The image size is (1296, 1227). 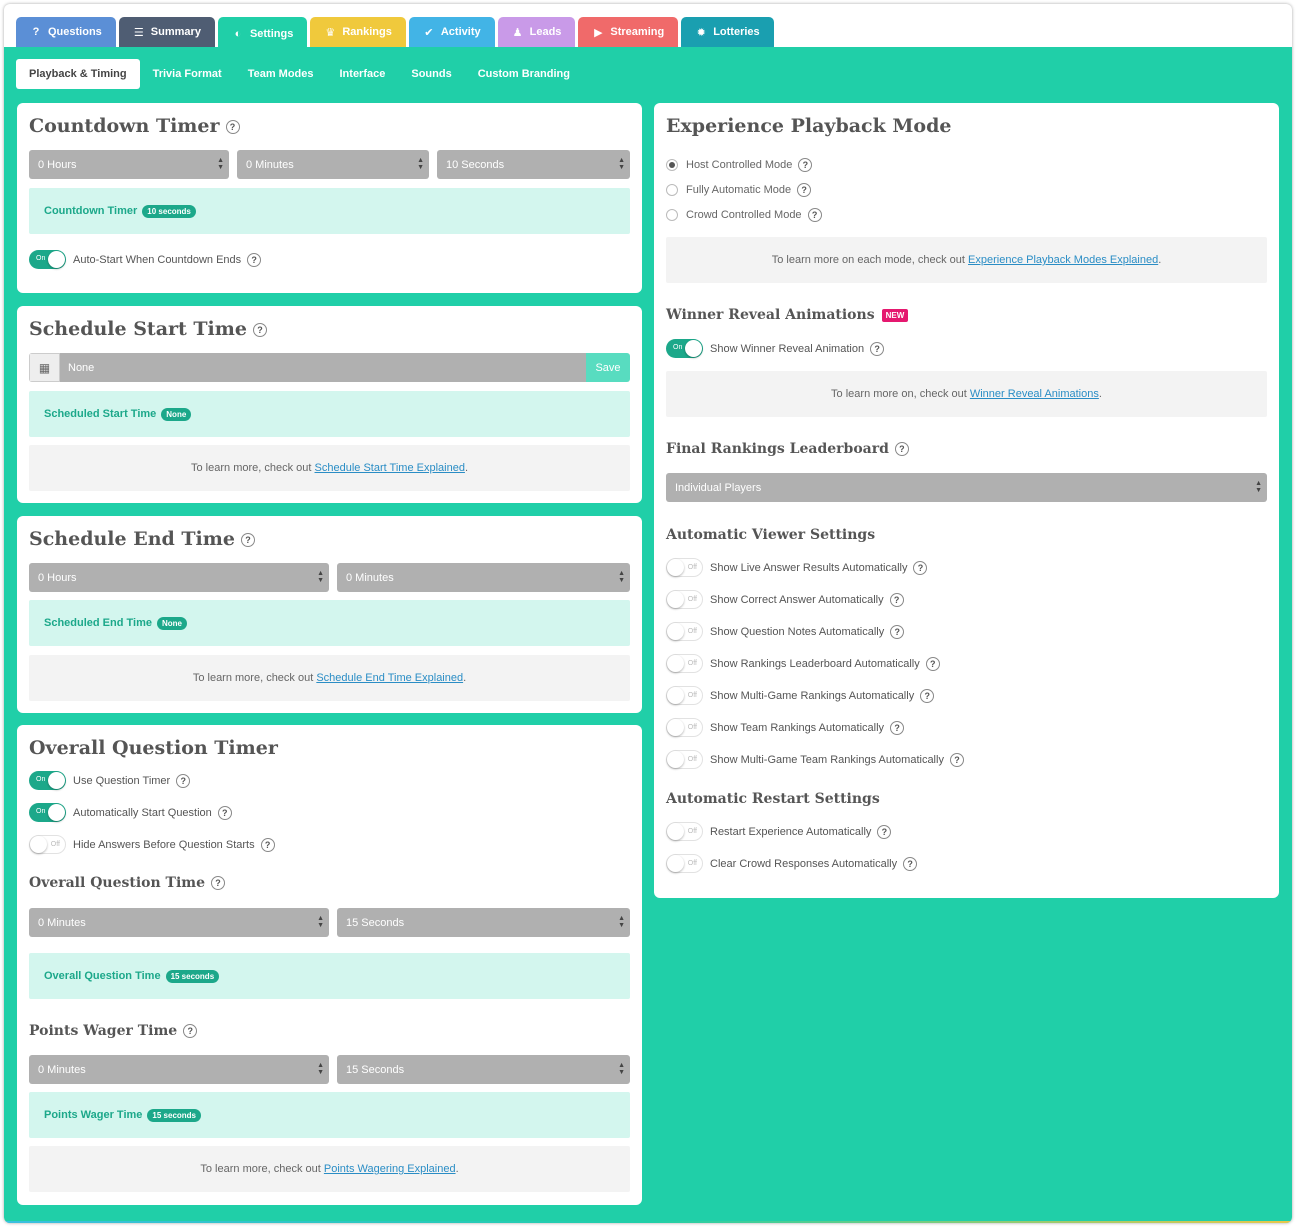 What do you see at coordinates (47, 259) in the screenshot?
I see `auto-start-toggle: On` at bounding box center [47, 259].